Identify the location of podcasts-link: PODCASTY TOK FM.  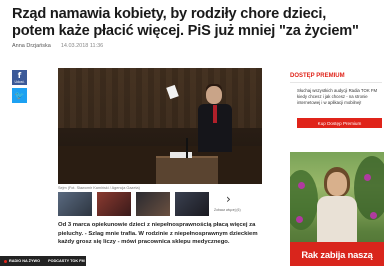
(66, 261).